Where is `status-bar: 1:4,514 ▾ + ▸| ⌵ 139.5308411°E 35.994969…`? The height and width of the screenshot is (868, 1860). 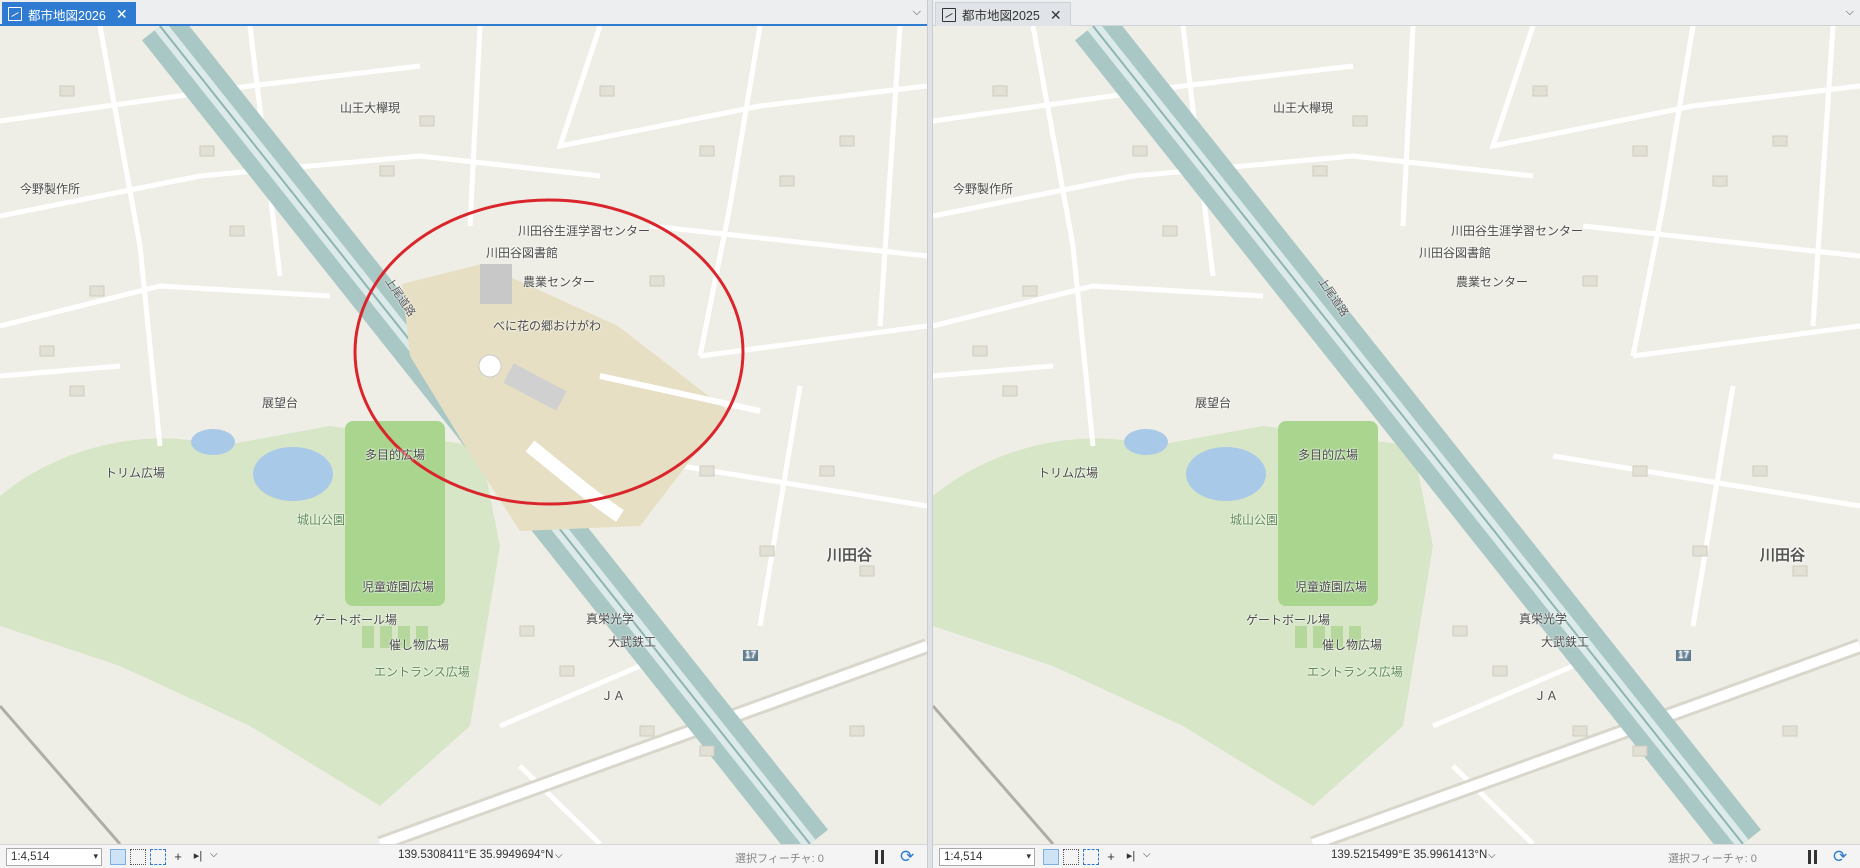
status-bar: 1:4,514 ▾ + ▸| ⌵ 139.5308411°E 35.994969… is located at coordinates (463, 856).